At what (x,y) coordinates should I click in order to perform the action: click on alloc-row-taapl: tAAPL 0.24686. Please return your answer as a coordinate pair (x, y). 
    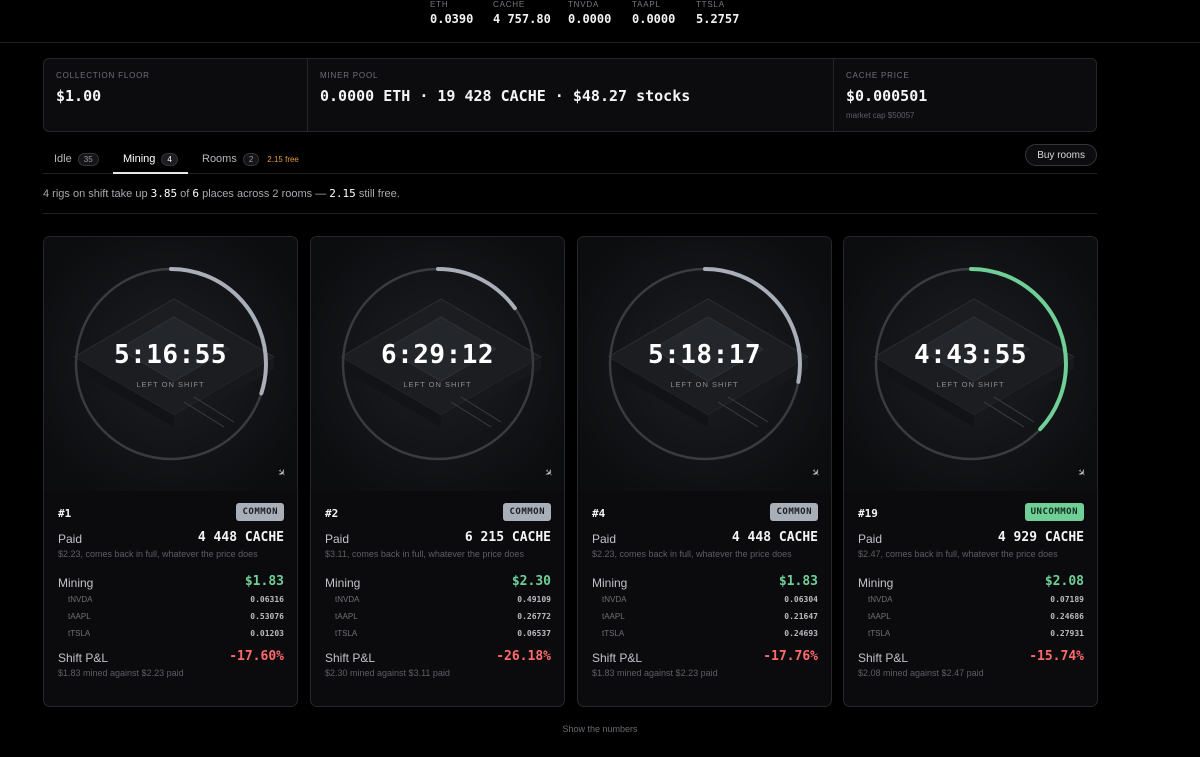
    Looking at the image, I should click on (971, 616).